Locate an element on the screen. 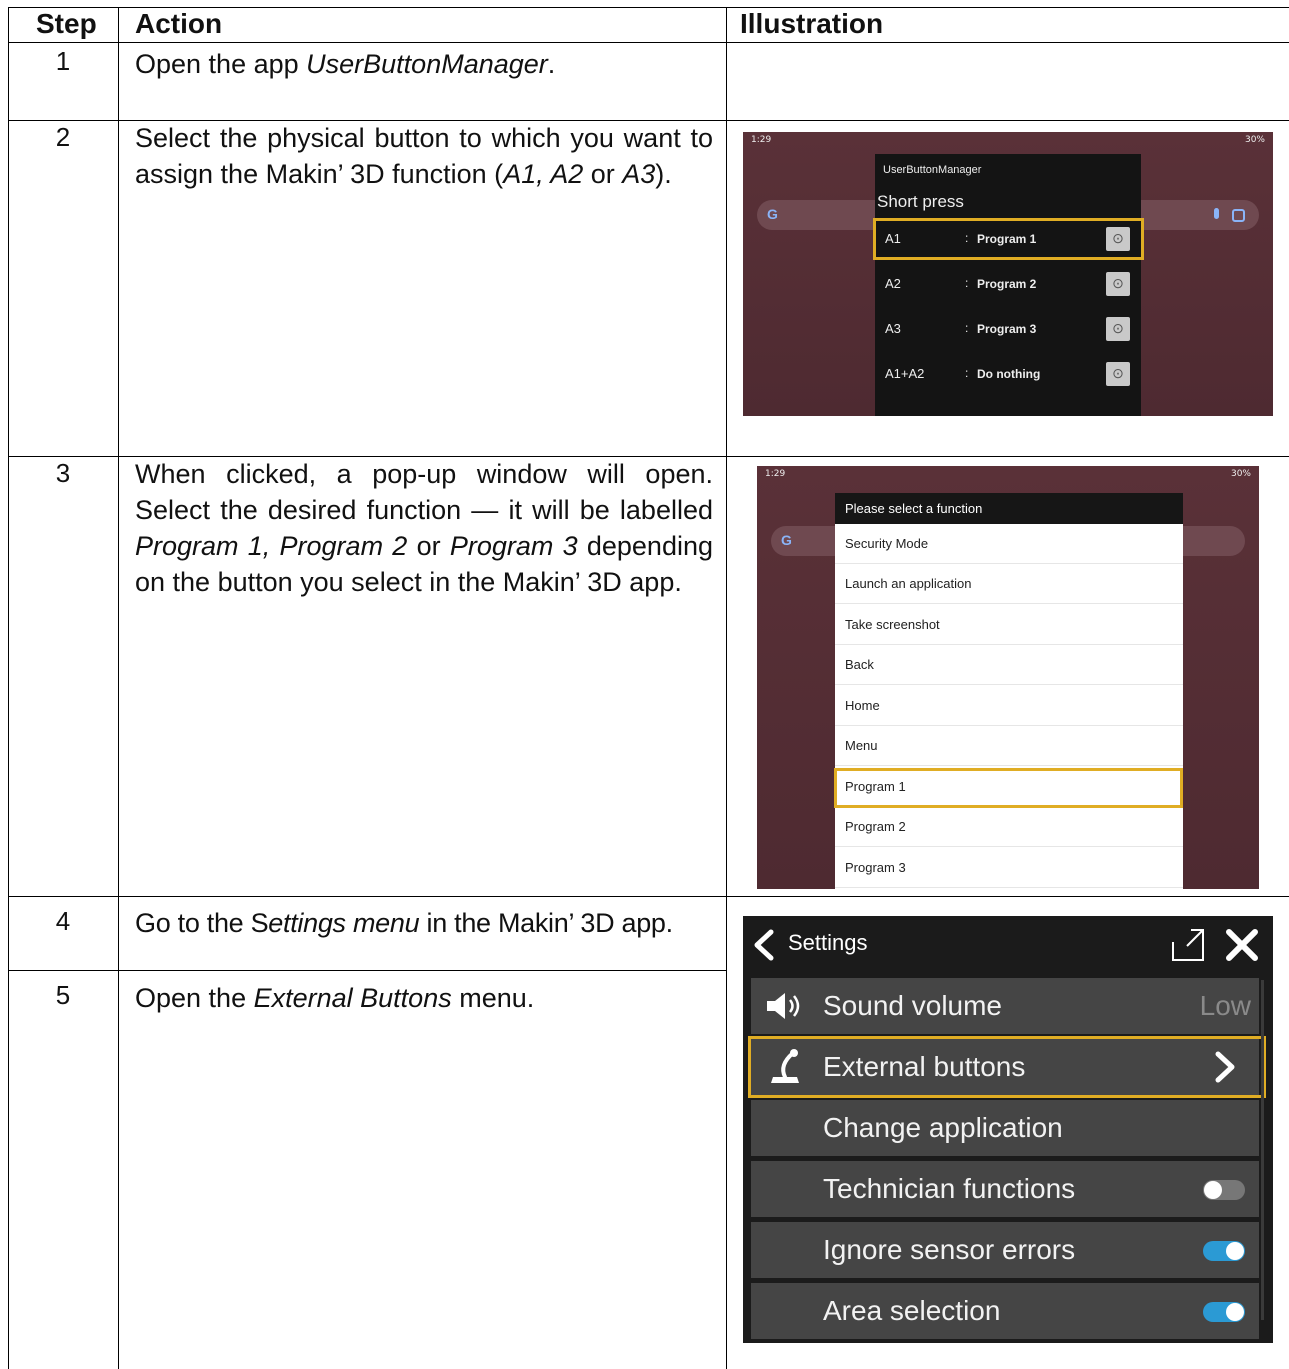  settings-row-ignore-sensor-errors: Ignore sensor errors is located at coordinates (1005, 1250).